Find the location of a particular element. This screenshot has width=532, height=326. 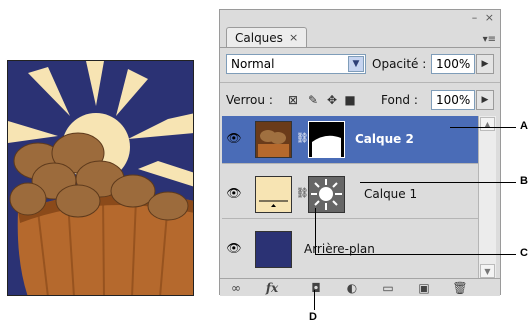

layer-mask-icon: ◘ is located at coordinates (316, 288).